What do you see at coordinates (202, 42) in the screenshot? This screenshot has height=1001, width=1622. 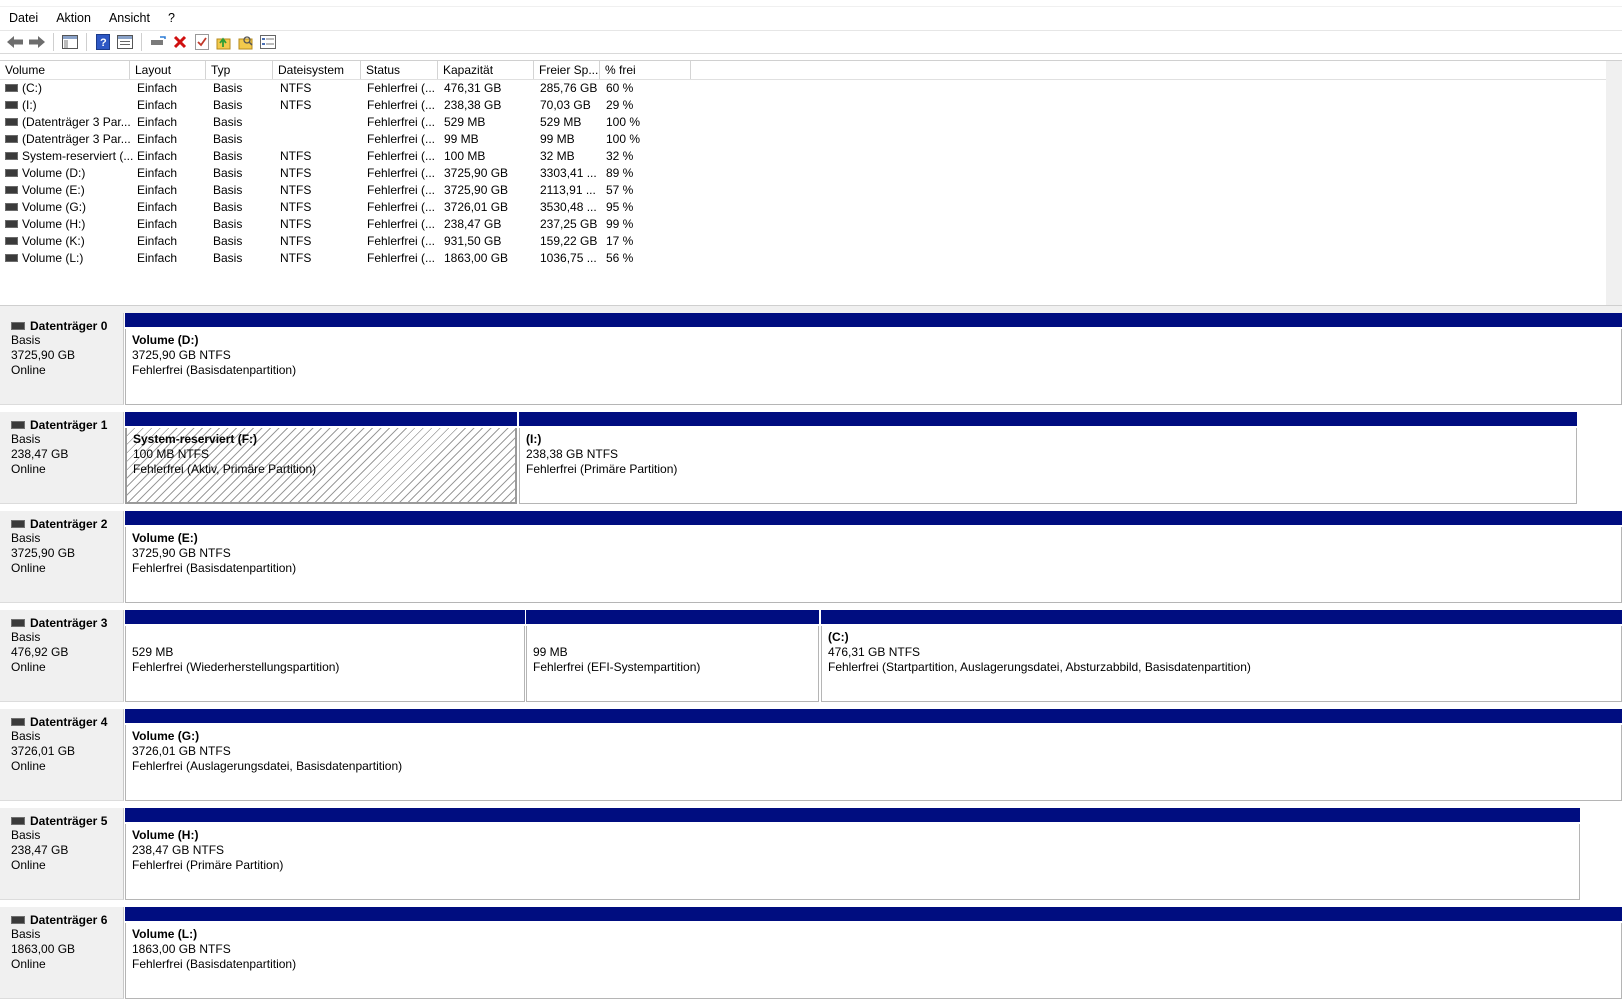 I see `check-icon` at bounding box center [202, 42].